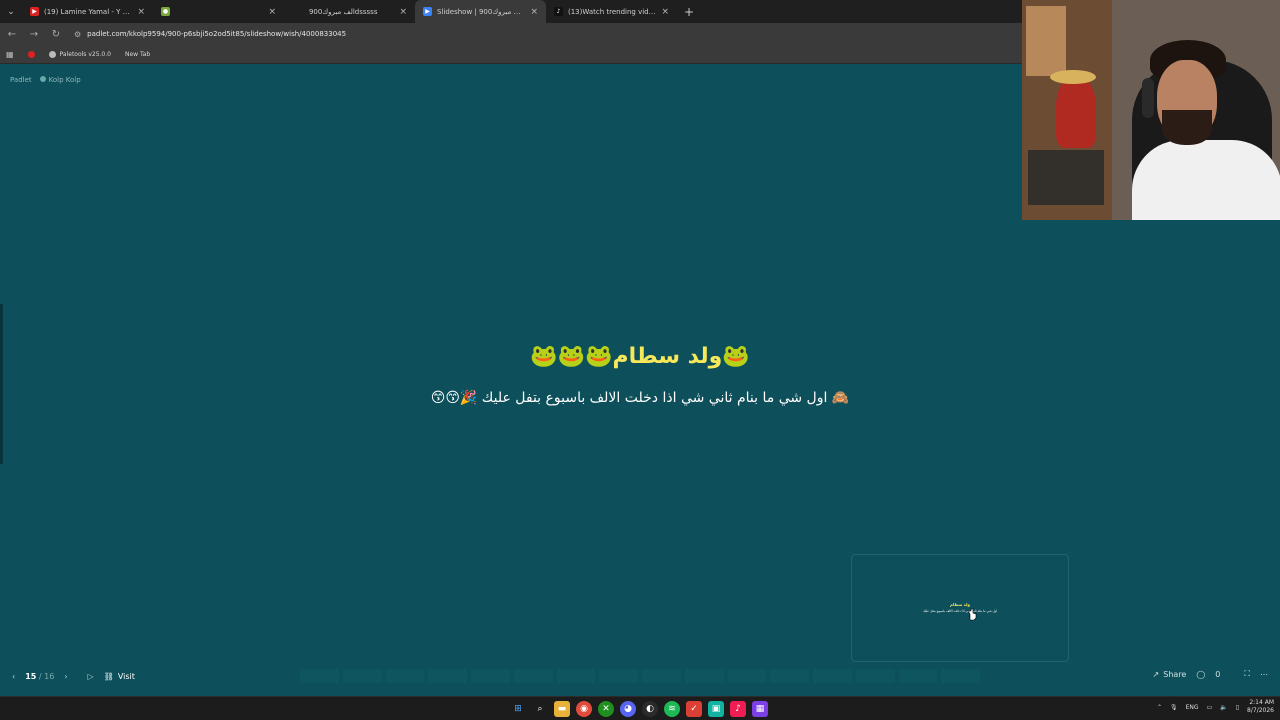 The height and width of the screenshot is (720, 1280). I want to click on apps-grid-icon: ▦, so click(10, 54).